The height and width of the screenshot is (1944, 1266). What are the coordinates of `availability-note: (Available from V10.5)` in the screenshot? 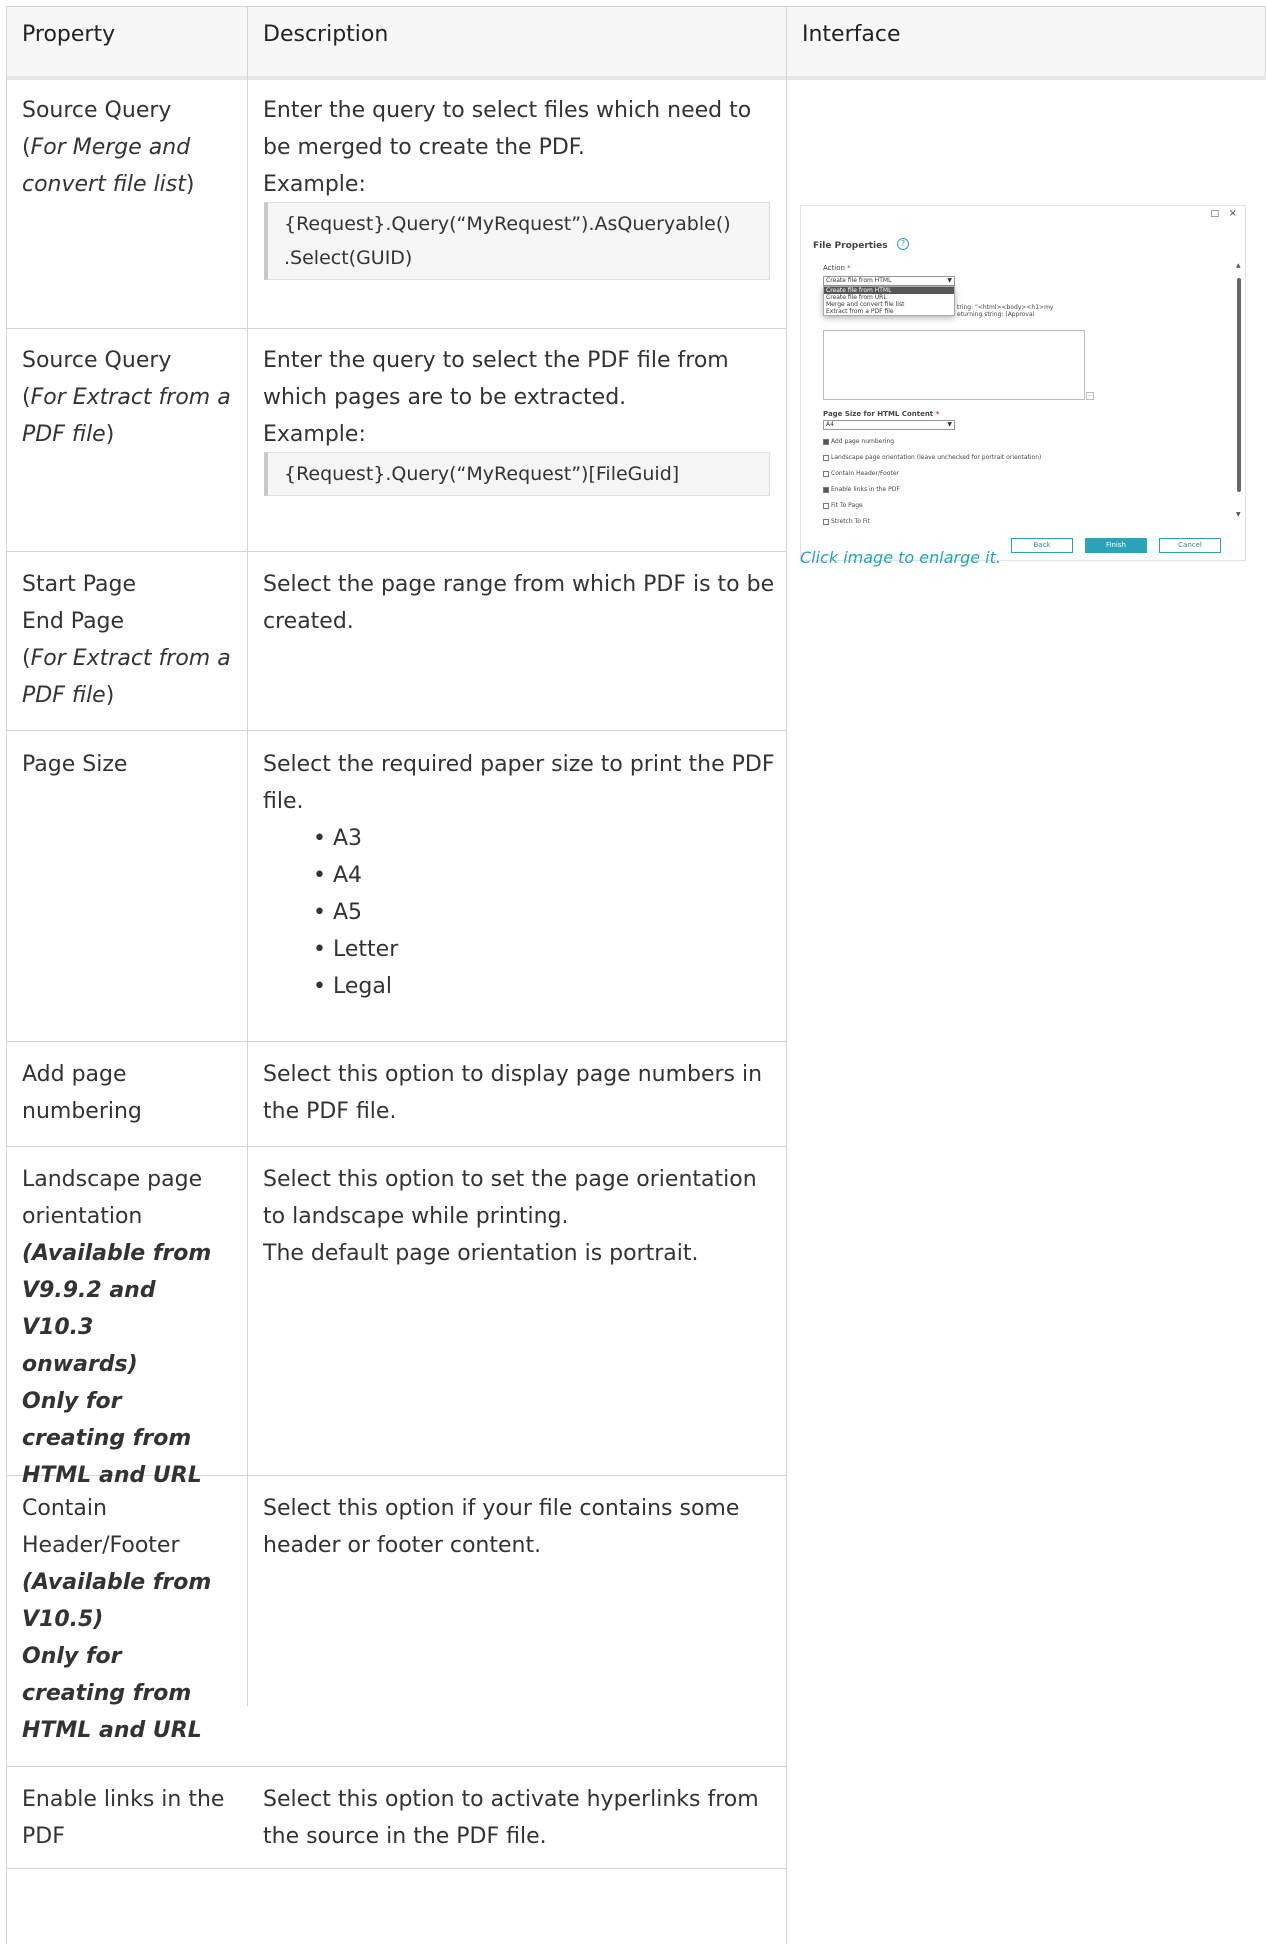 It's located at (117, 1601).